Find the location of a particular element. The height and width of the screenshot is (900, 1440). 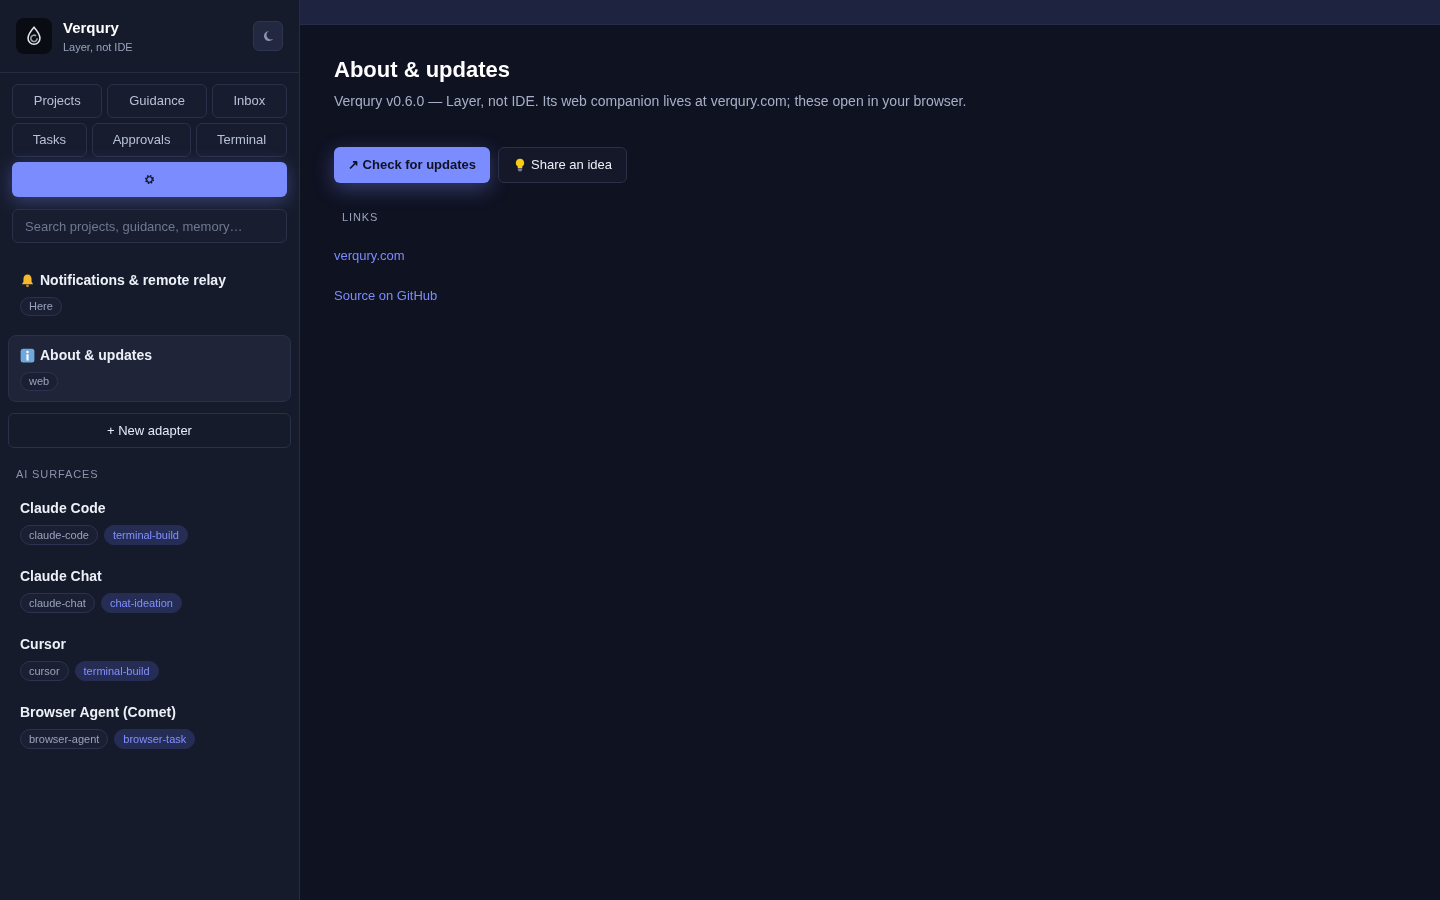

surface-tag: cursor is located at coordinates (44, 671).